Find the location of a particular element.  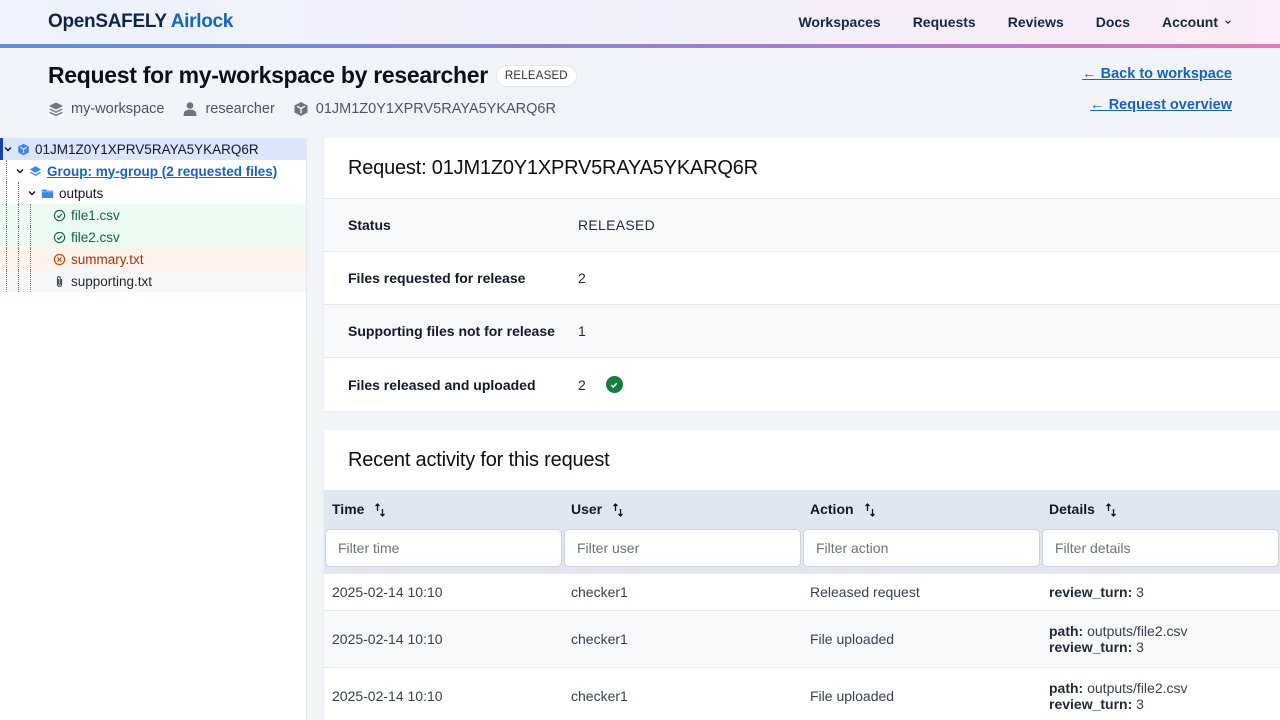

tree-file-label: file1.csv is located at coordinates (95, 215).